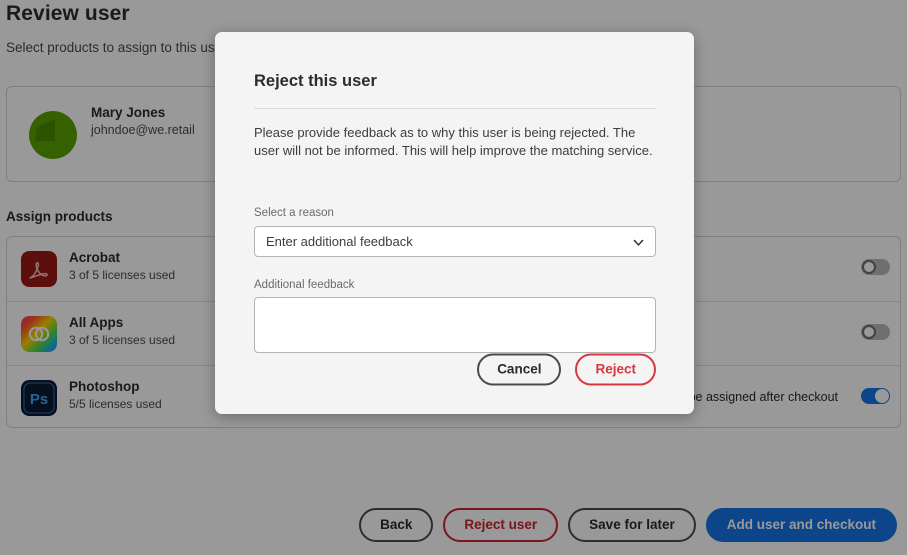 The width and height of the screenshot is (907, 555). I want to click on feedback-field-label: Additional feedback, so click(304, 285).